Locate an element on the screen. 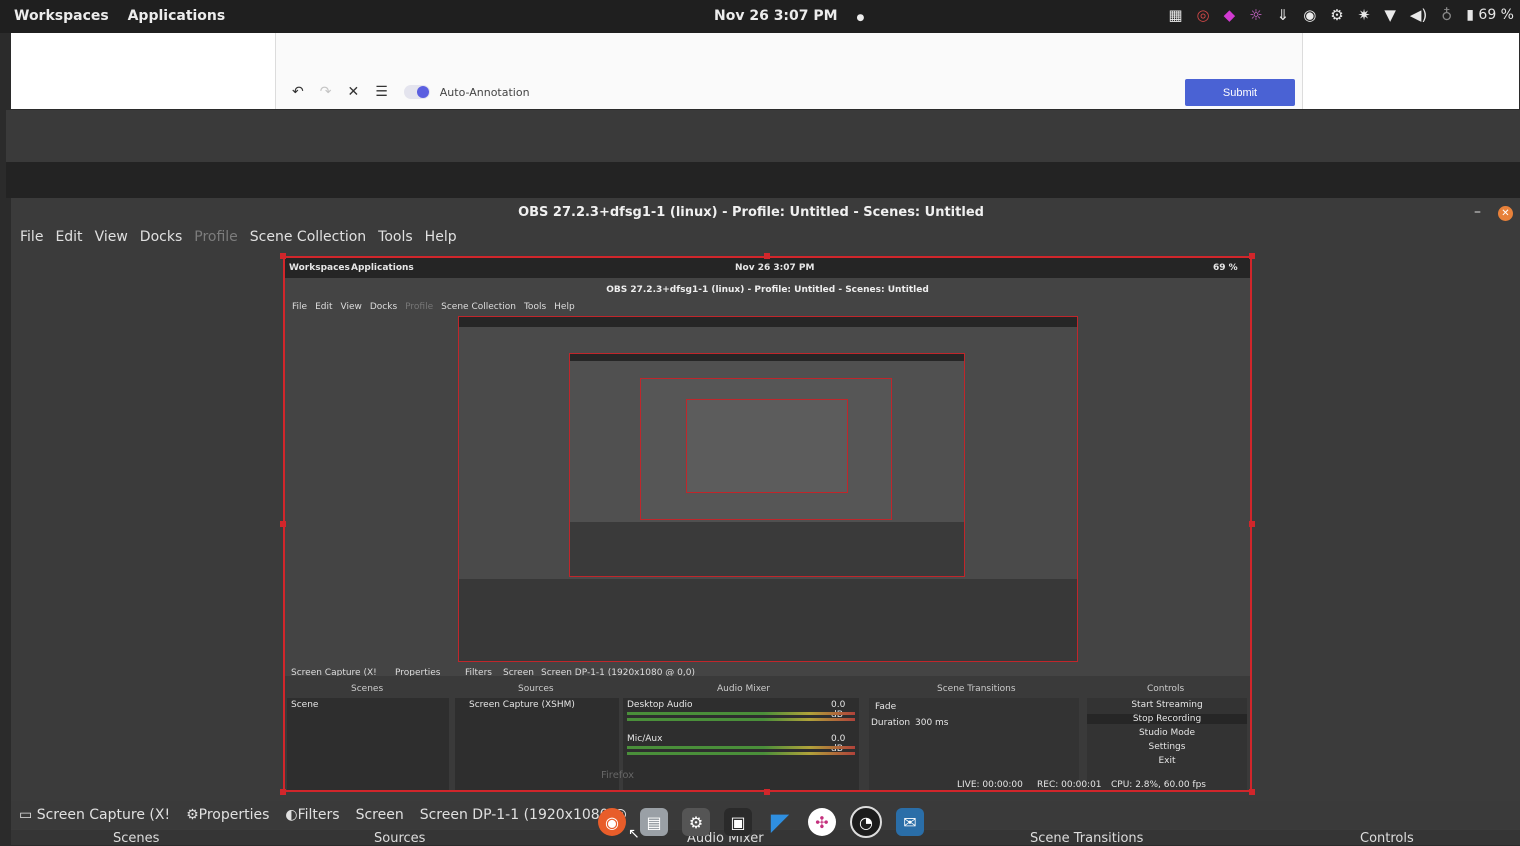 The height and width of the screenshot is (846, 1520). slack-tray-icon: ◆ is located at coordinates (1230, 15).